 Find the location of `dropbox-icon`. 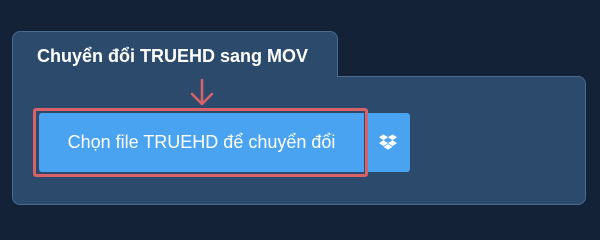

dropbox-icon is located at coordinates (388, 142).